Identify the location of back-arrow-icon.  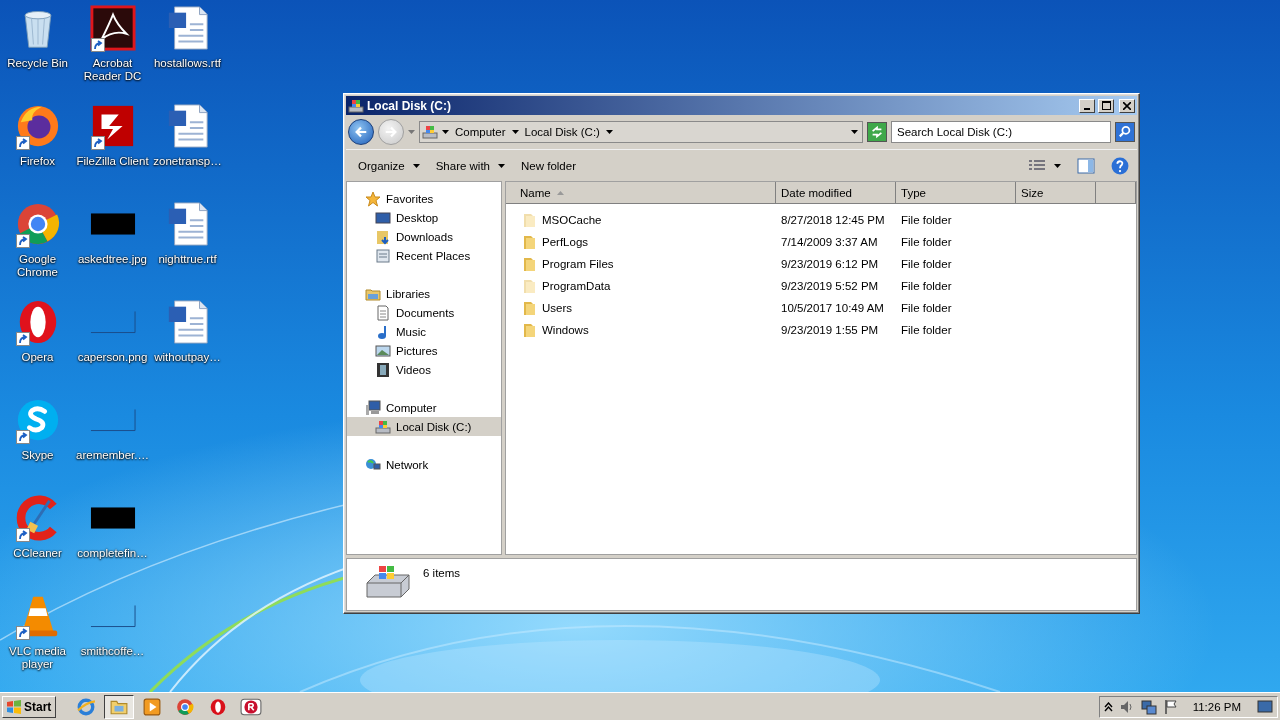
(361, 132).